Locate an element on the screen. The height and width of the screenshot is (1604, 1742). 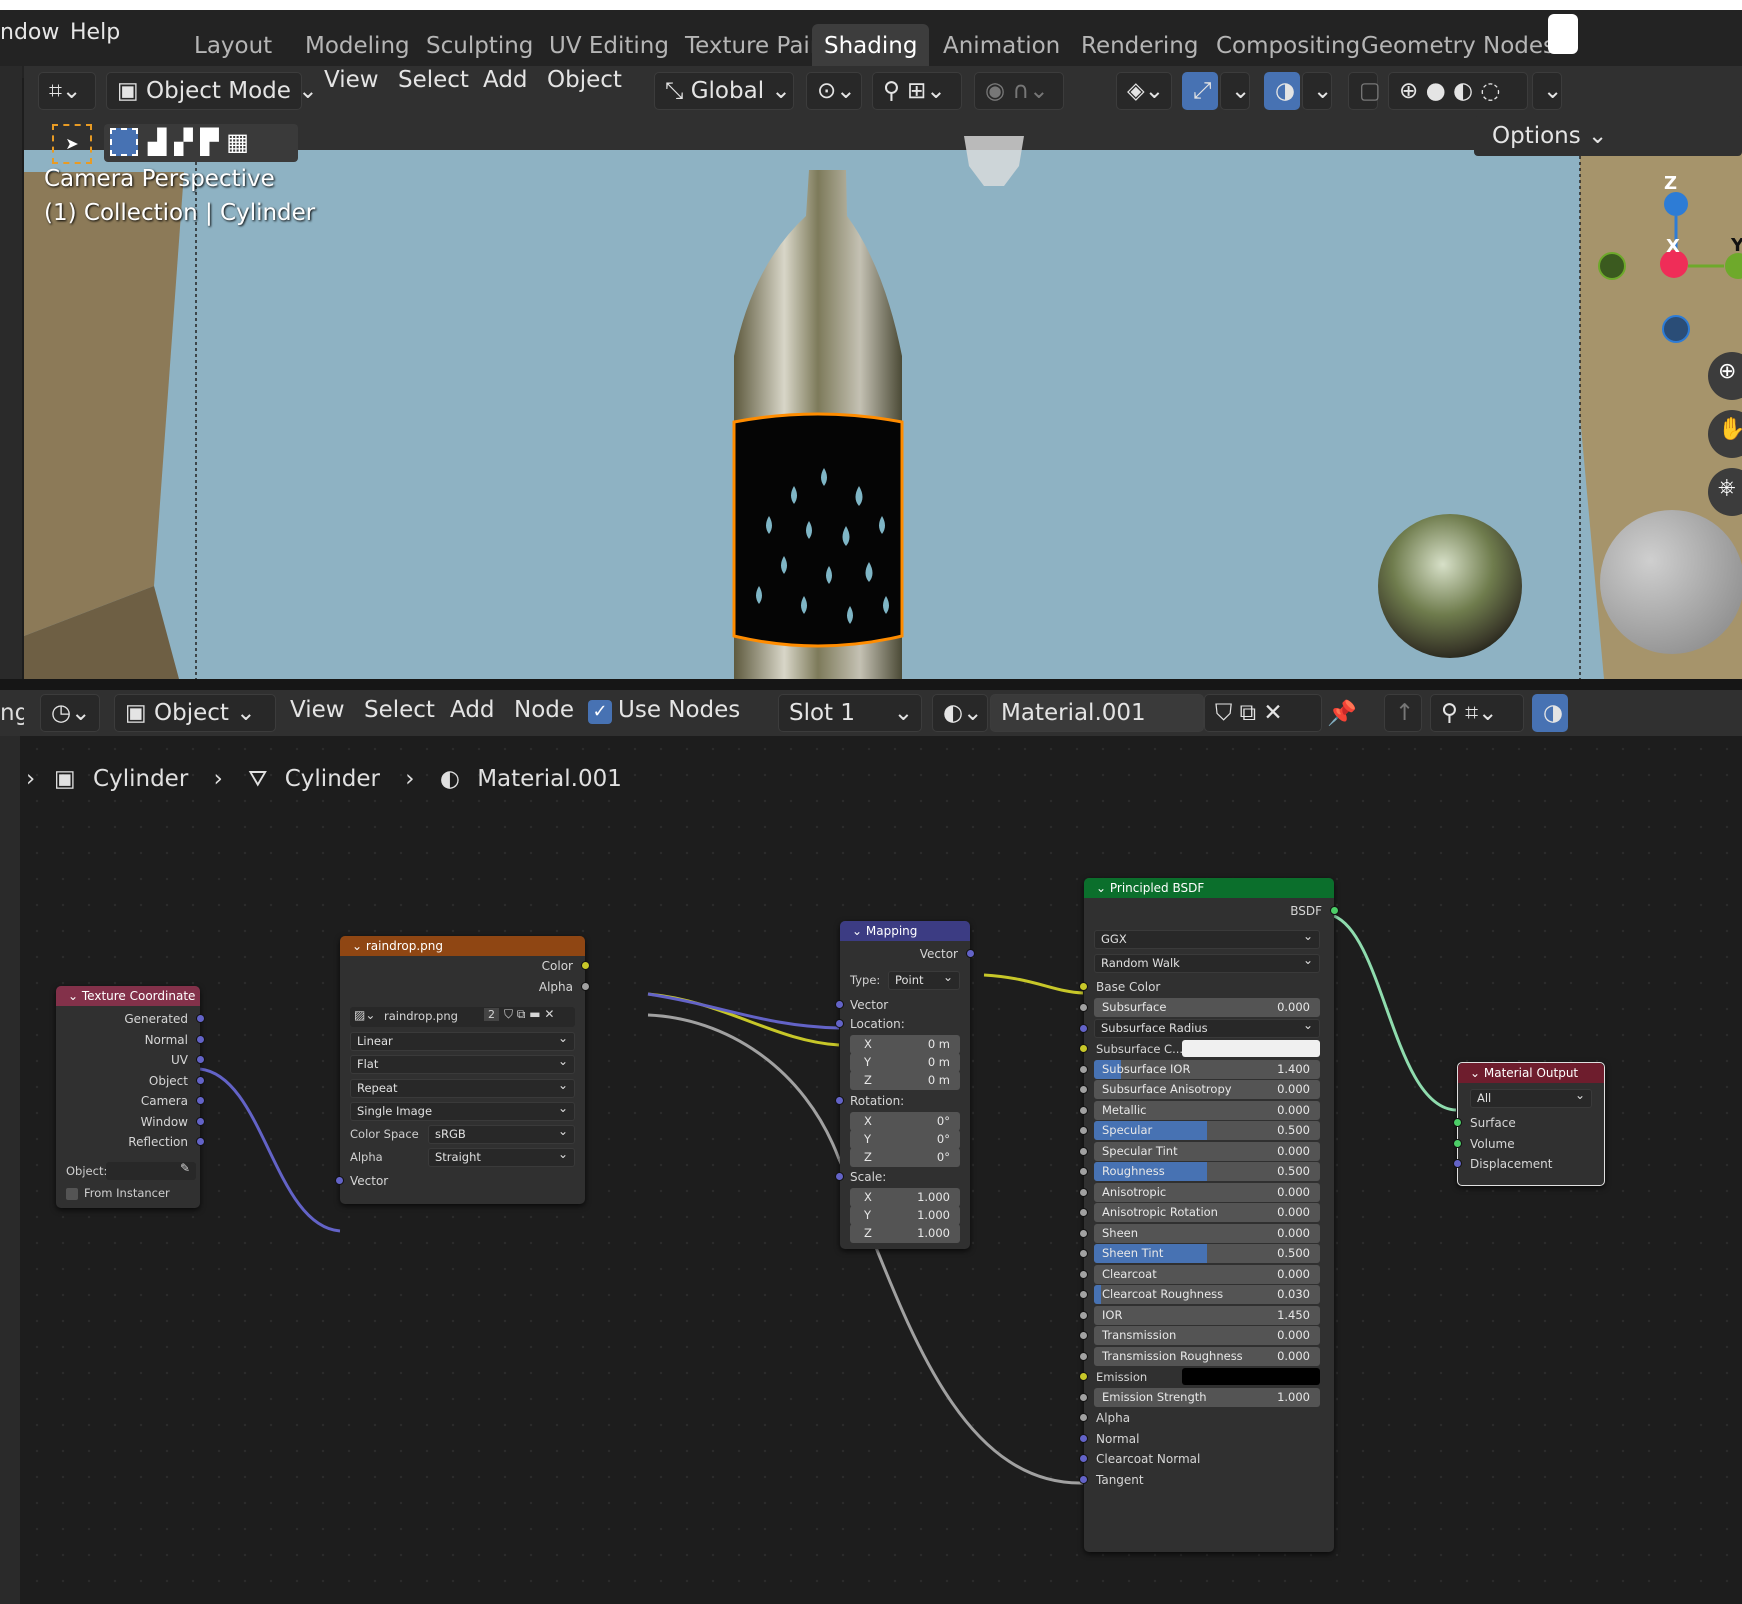
shader-type-dropdown: ▣ Object ⌄ is located at coordinates (195, 713).